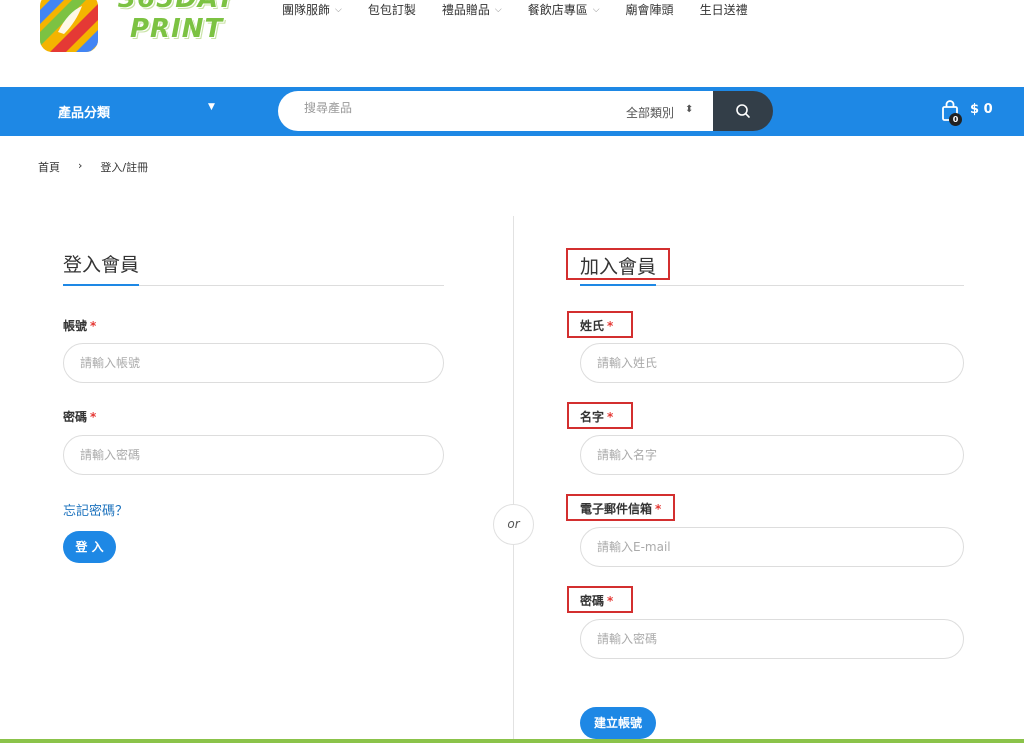  Describe the element at coordinates (620, 507) in the screenshot. I see `annotation-box-email` at that location.